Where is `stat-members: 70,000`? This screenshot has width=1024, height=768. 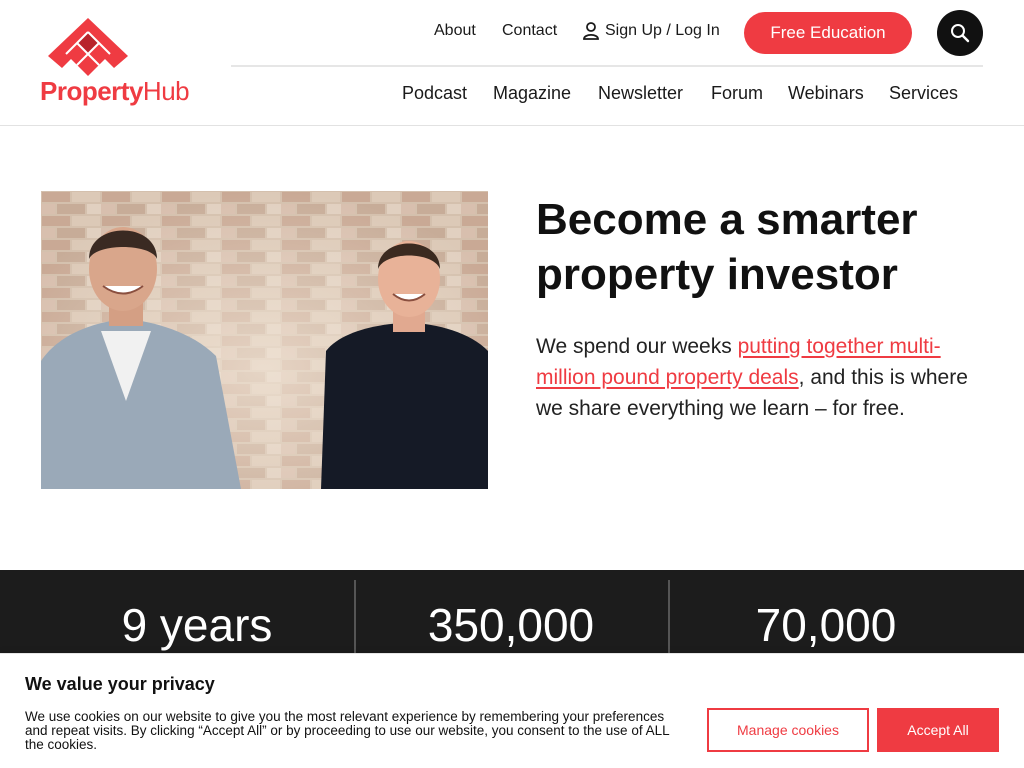 stat-members: 70,000 is located at coordinates (826, 625).